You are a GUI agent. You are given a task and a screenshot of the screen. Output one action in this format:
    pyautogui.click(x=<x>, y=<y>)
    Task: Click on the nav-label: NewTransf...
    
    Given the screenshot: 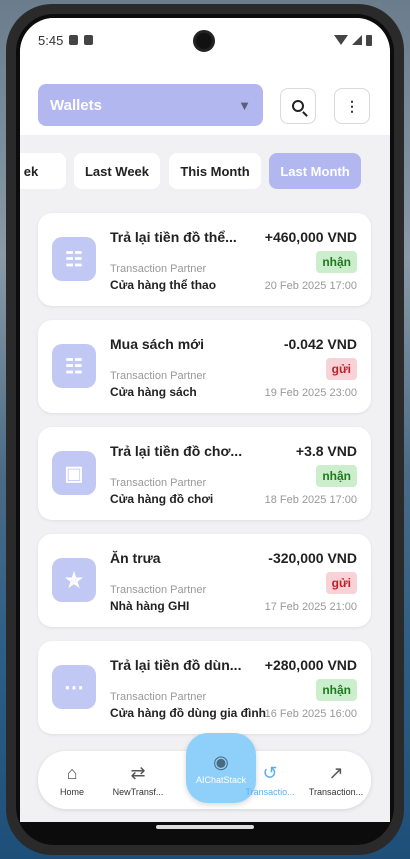 What is the action you would take?
    pyautogui.click(x=138, y=792)
    